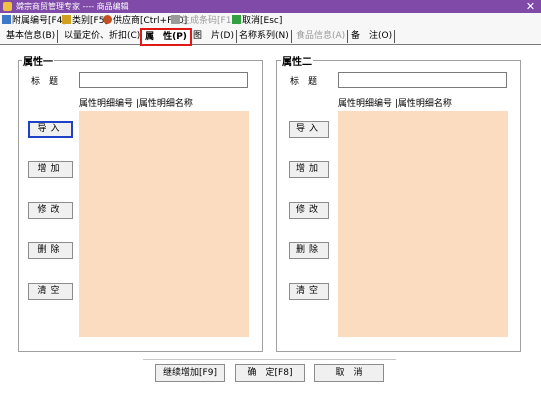  Describe the element at coordinates (265, 36) in the screenshot. I see `tab-name-series: 名称系列(N)` at that location.